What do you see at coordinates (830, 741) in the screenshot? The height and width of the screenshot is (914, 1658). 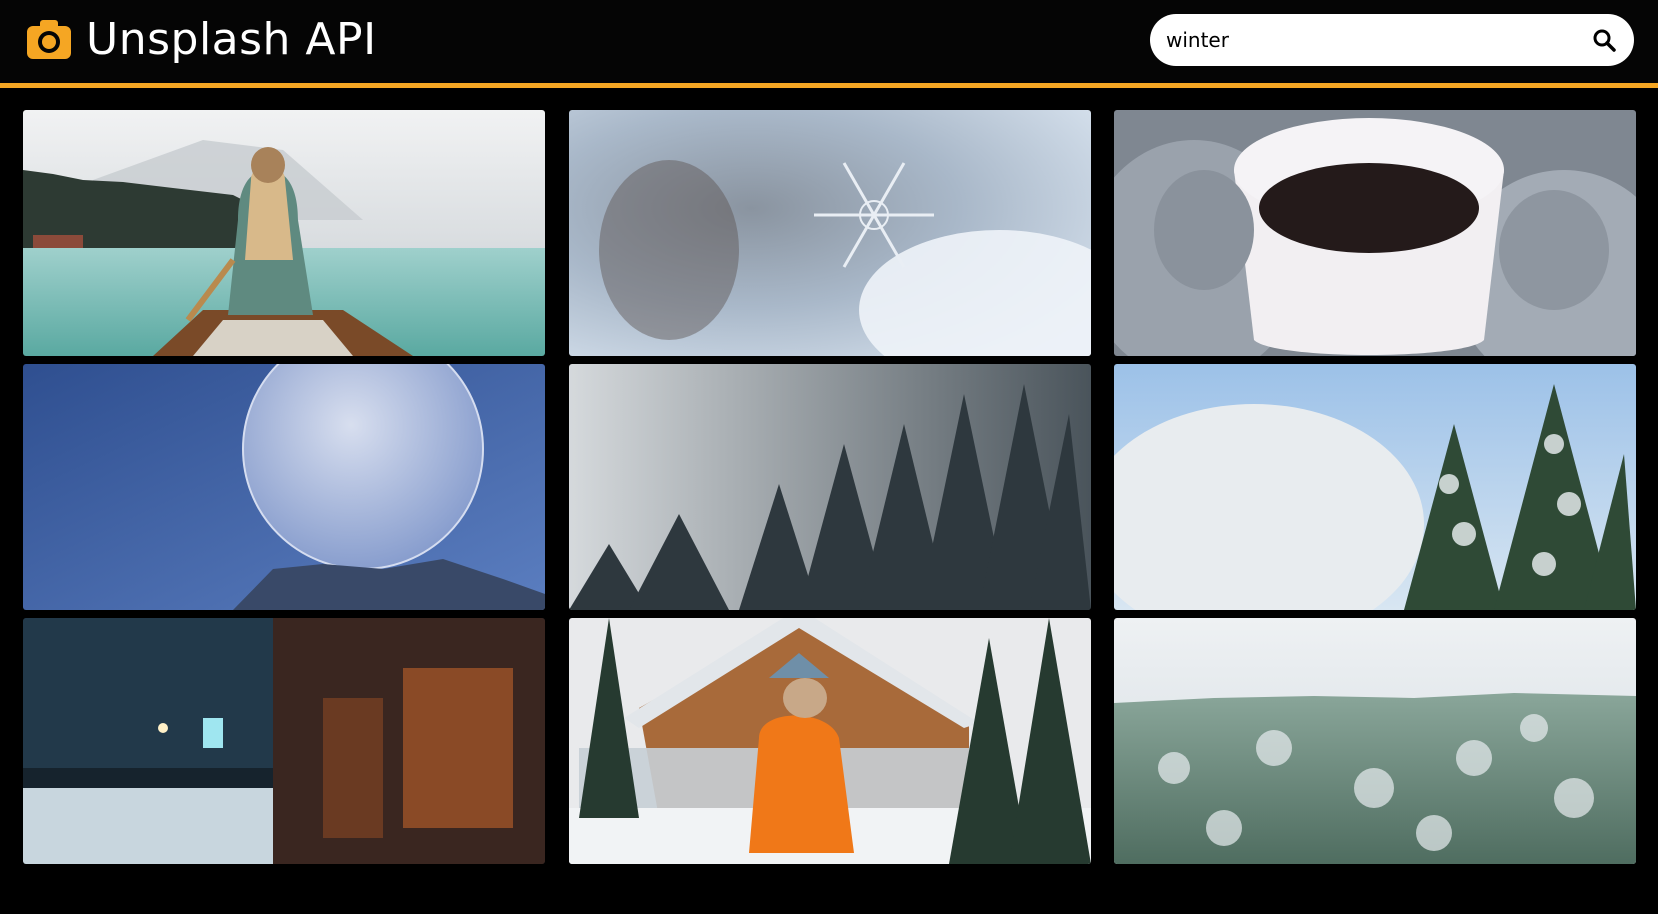 I see `photo-cabin-orange-jacket` at bounding box center [830, 741].